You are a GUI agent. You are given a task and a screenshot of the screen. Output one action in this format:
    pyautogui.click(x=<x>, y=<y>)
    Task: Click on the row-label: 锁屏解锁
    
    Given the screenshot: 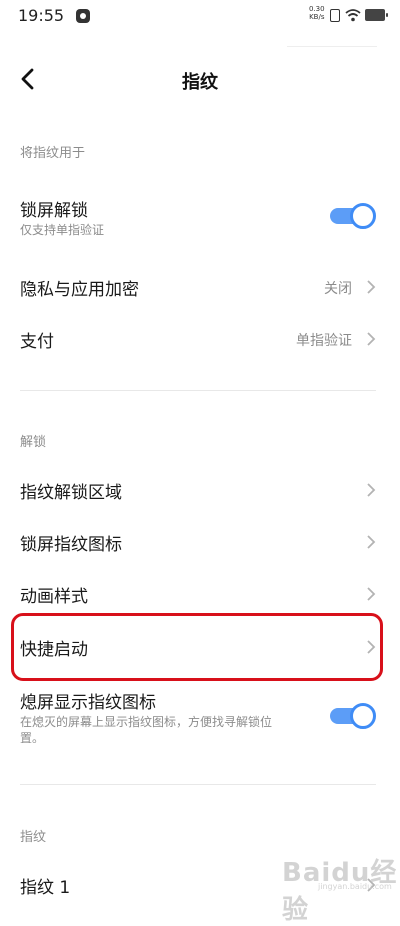 What is the action you would take?
    pyautogui.click(x=54, y=211)
    